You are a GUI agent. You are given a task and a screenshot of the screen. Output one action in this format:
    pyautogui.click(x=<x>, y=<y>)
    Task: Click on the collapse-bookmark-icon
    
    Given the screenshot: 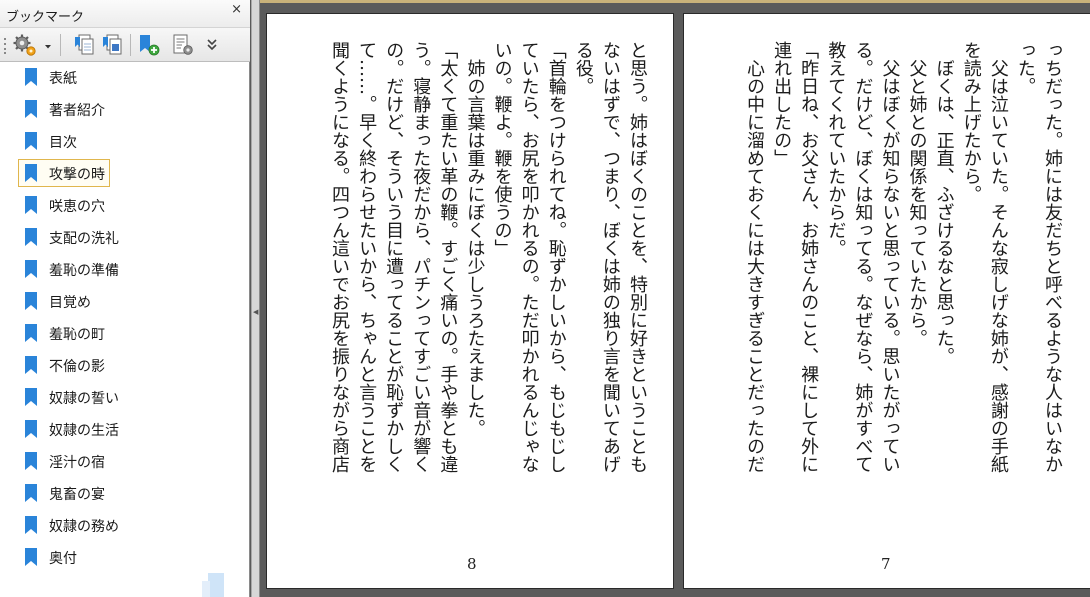 What is the action you would take?
    pyautogui.click(x=113, y=45)
    